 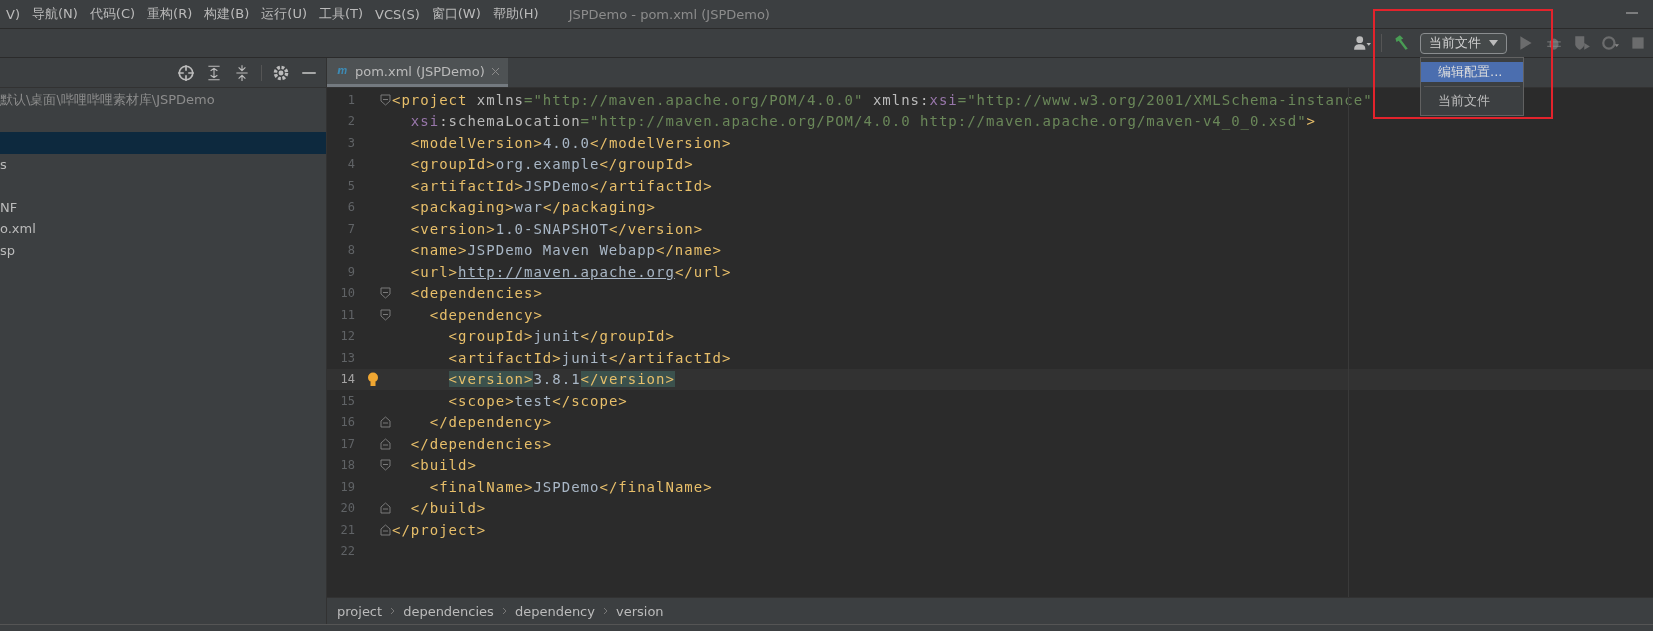 I want to click on window-title: JSPDemo - pom.xml (JSPDemo), so click(x=669, y=14).